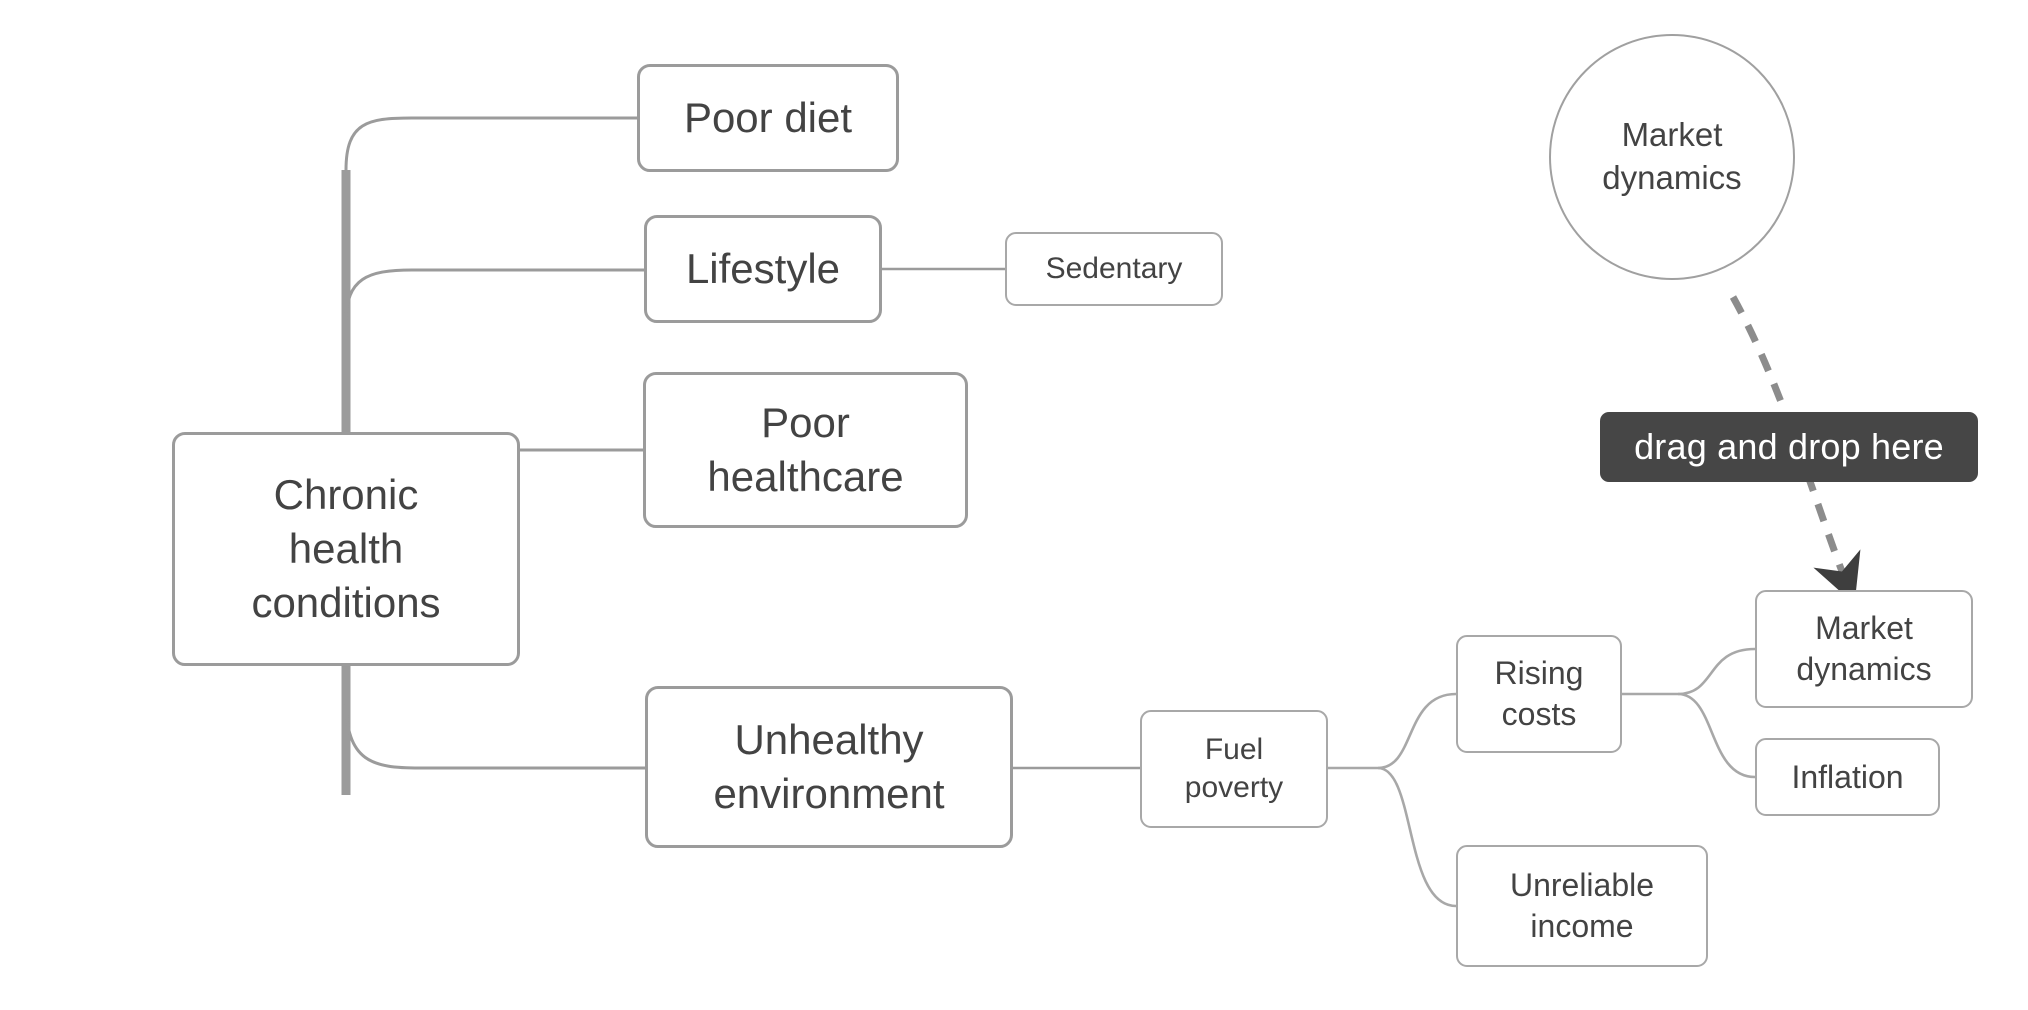 This screenshot has width=2028, height=1010. Describe the element at coordinates (829, 767) in the screenshot. I see `mindmap-node-unhealthy-environment: Unhealthy environment` at that location.